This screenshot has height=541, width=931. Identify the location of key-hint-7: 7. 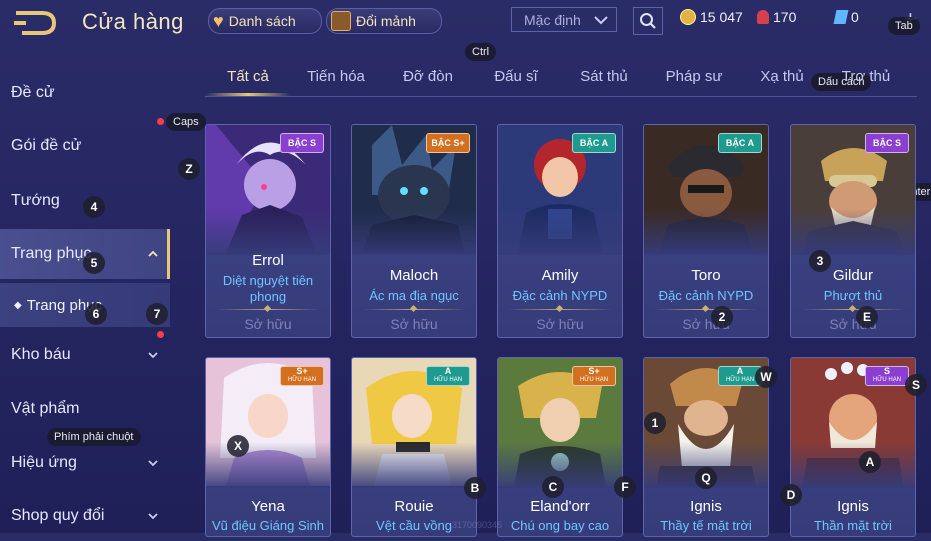
(157, 314).